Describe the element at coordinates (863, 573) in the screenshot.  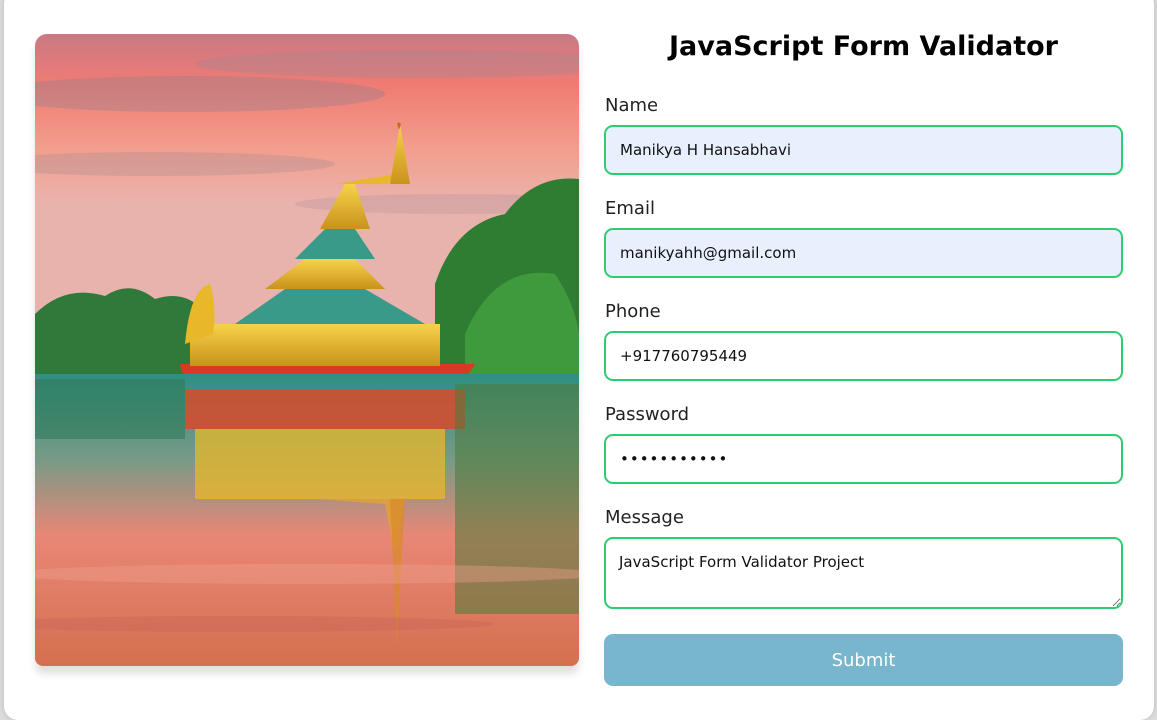
I see `message-textarea: JavaScript Form Validator Project` at that location.